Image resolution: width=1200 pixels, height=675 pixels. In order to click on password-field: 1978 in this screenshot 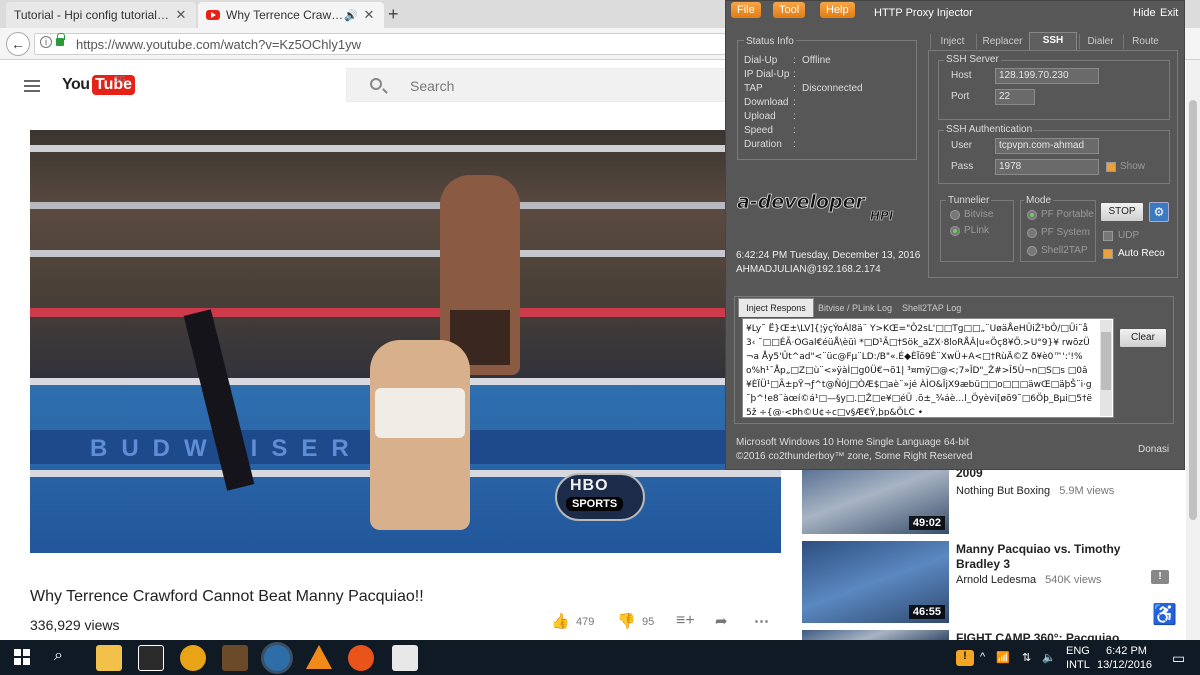, I will do `click(1047, 167)`.